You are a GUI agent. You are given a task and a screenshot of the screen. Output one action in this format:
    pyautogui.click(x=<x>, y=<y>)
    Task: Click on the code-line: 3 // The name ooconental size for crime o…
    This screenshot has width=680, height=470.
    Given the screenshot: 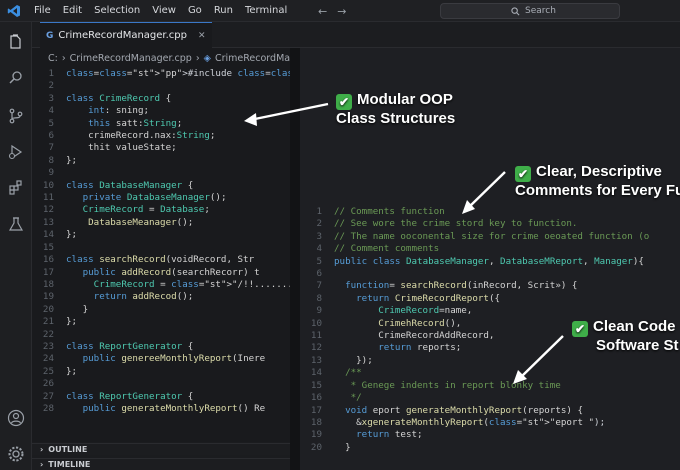 What is the action you would take?
    pyautogui.click(x=474, y=237)
    